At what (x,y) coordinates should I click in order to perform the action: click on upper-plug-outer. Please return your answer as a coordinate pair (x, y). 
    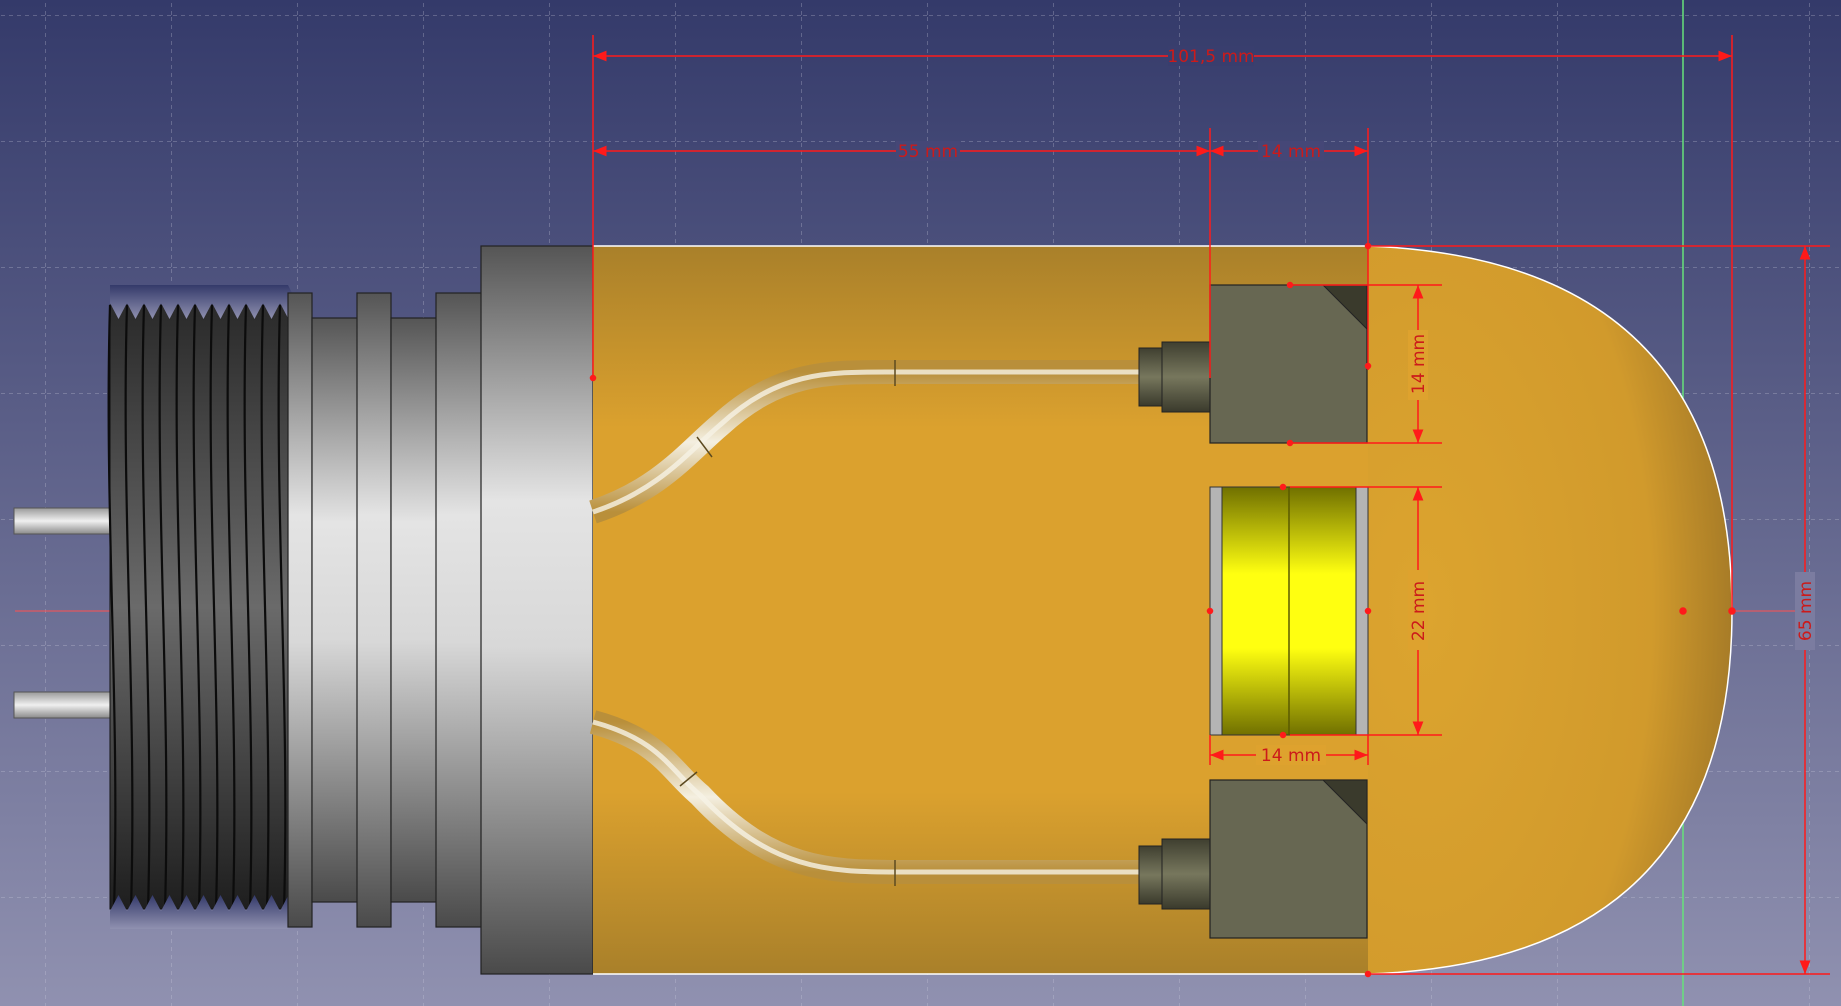
    Looking at the image, I should click on (1151, 377).